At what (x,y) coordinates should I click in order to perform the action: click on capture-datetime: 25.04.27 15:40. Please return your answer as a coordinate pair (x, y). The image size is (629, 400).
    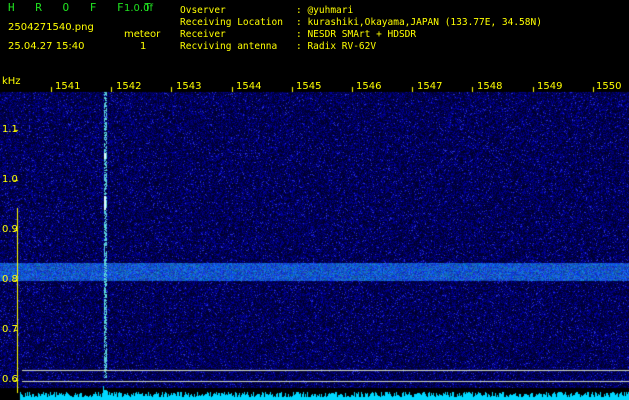
    Looking at the image, I should click on (46, 46).